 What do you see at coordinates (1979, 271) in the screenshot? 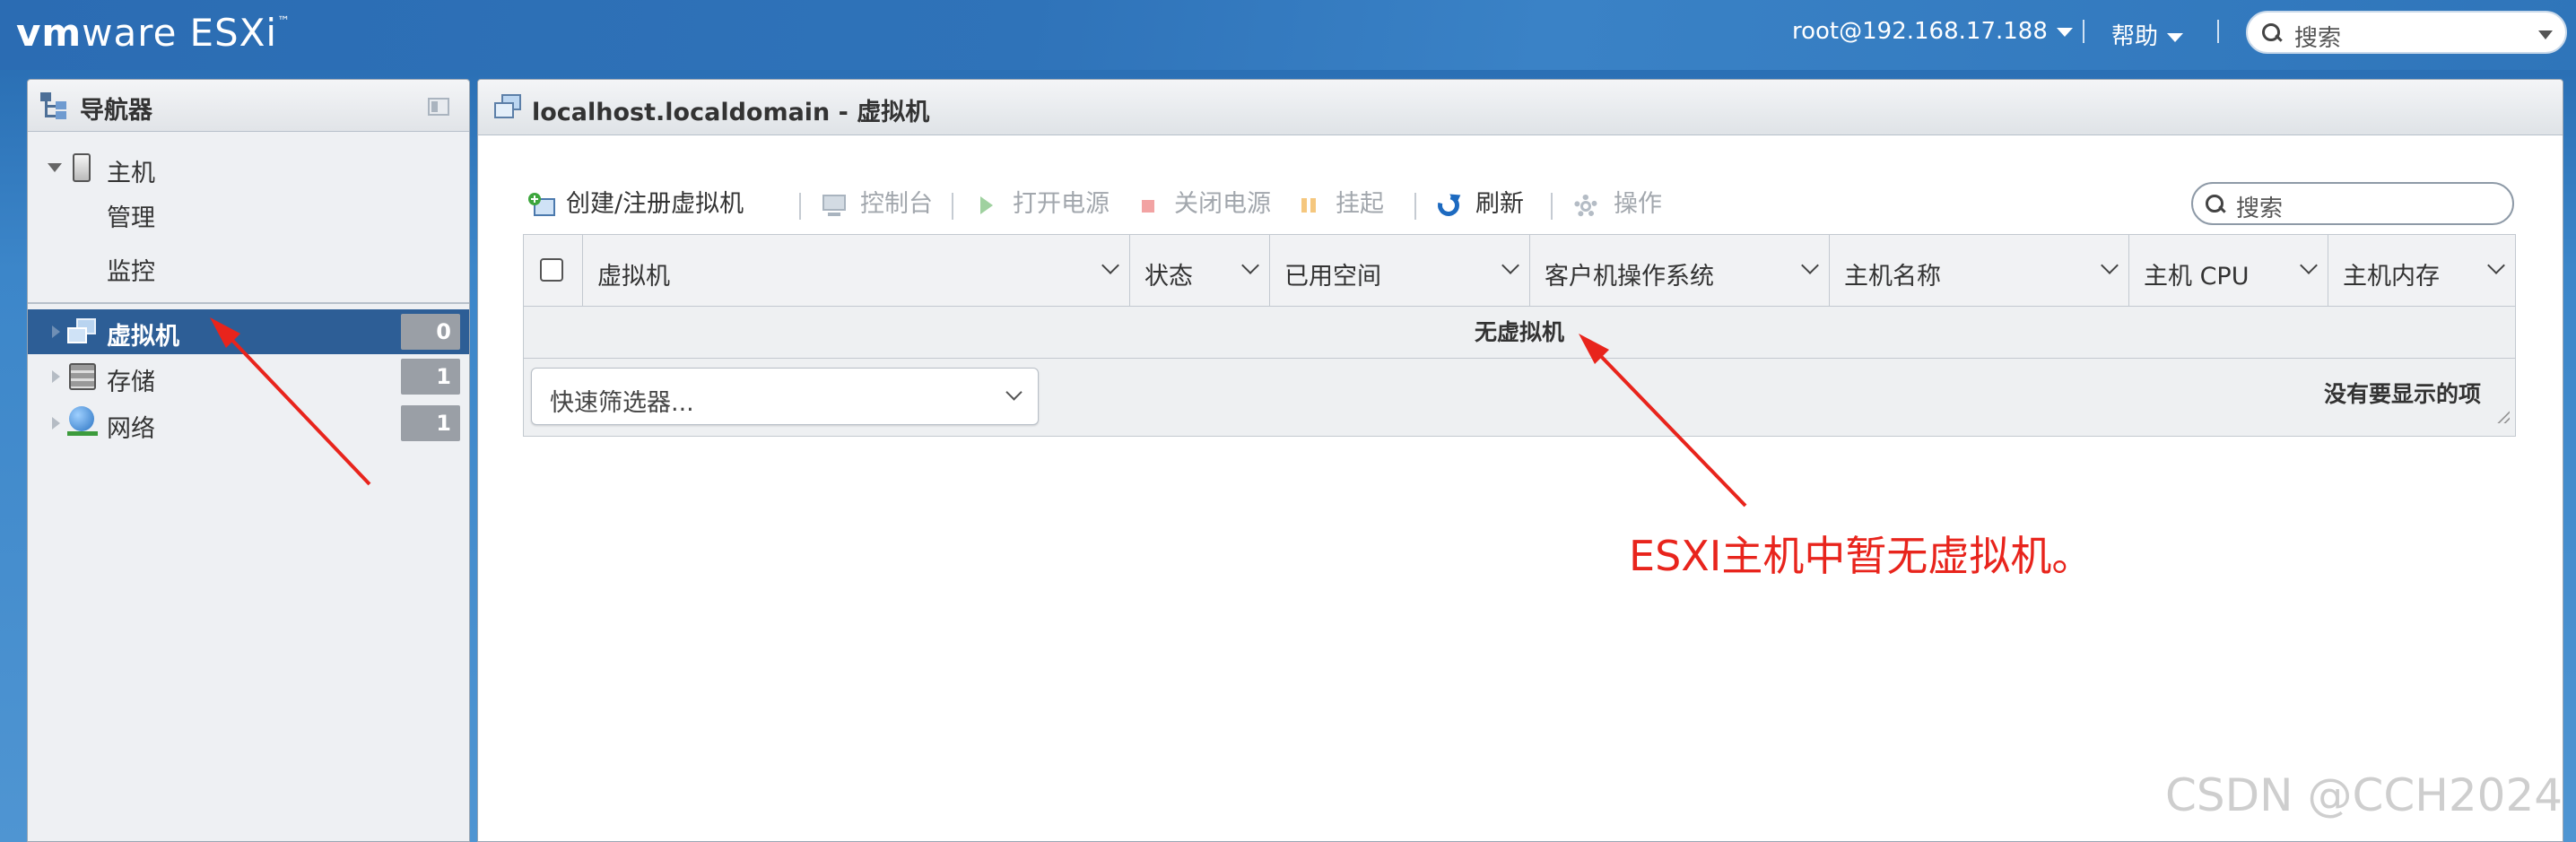
I see `column-host-name: 主机名称` at bounding box center [1979, 271].